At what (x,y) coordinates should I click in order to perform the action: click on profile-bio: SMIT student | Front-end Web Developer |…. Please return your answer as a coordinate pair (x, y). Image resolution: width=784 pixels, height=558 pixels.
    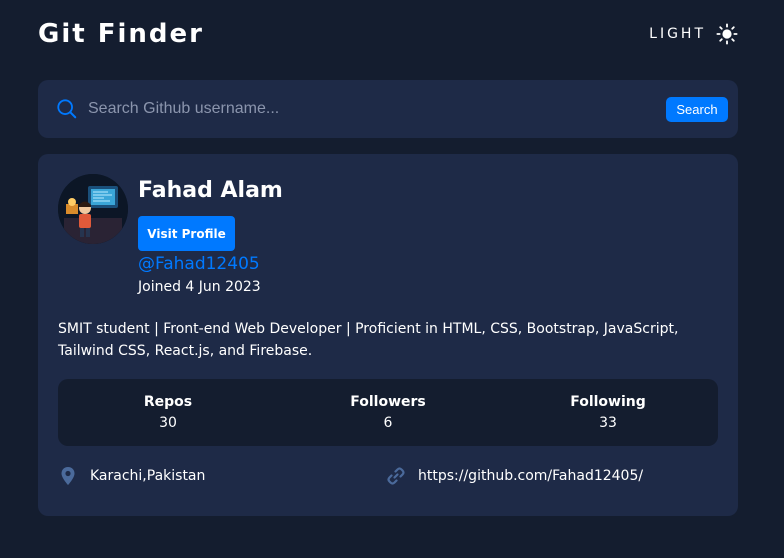
    Looking at the image, I should click on (368, 340).